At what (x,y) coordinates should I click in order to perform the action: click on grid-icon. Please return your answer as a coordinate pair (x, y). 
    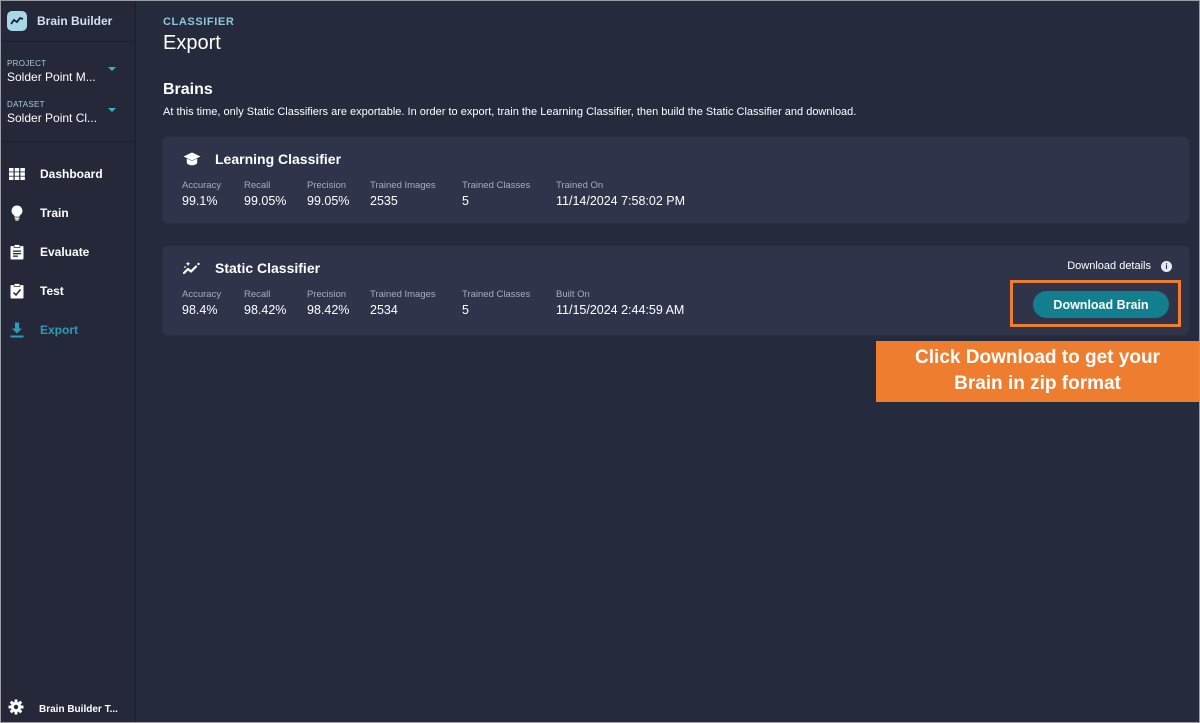
    Looking at the image, I should click on (17, 174).